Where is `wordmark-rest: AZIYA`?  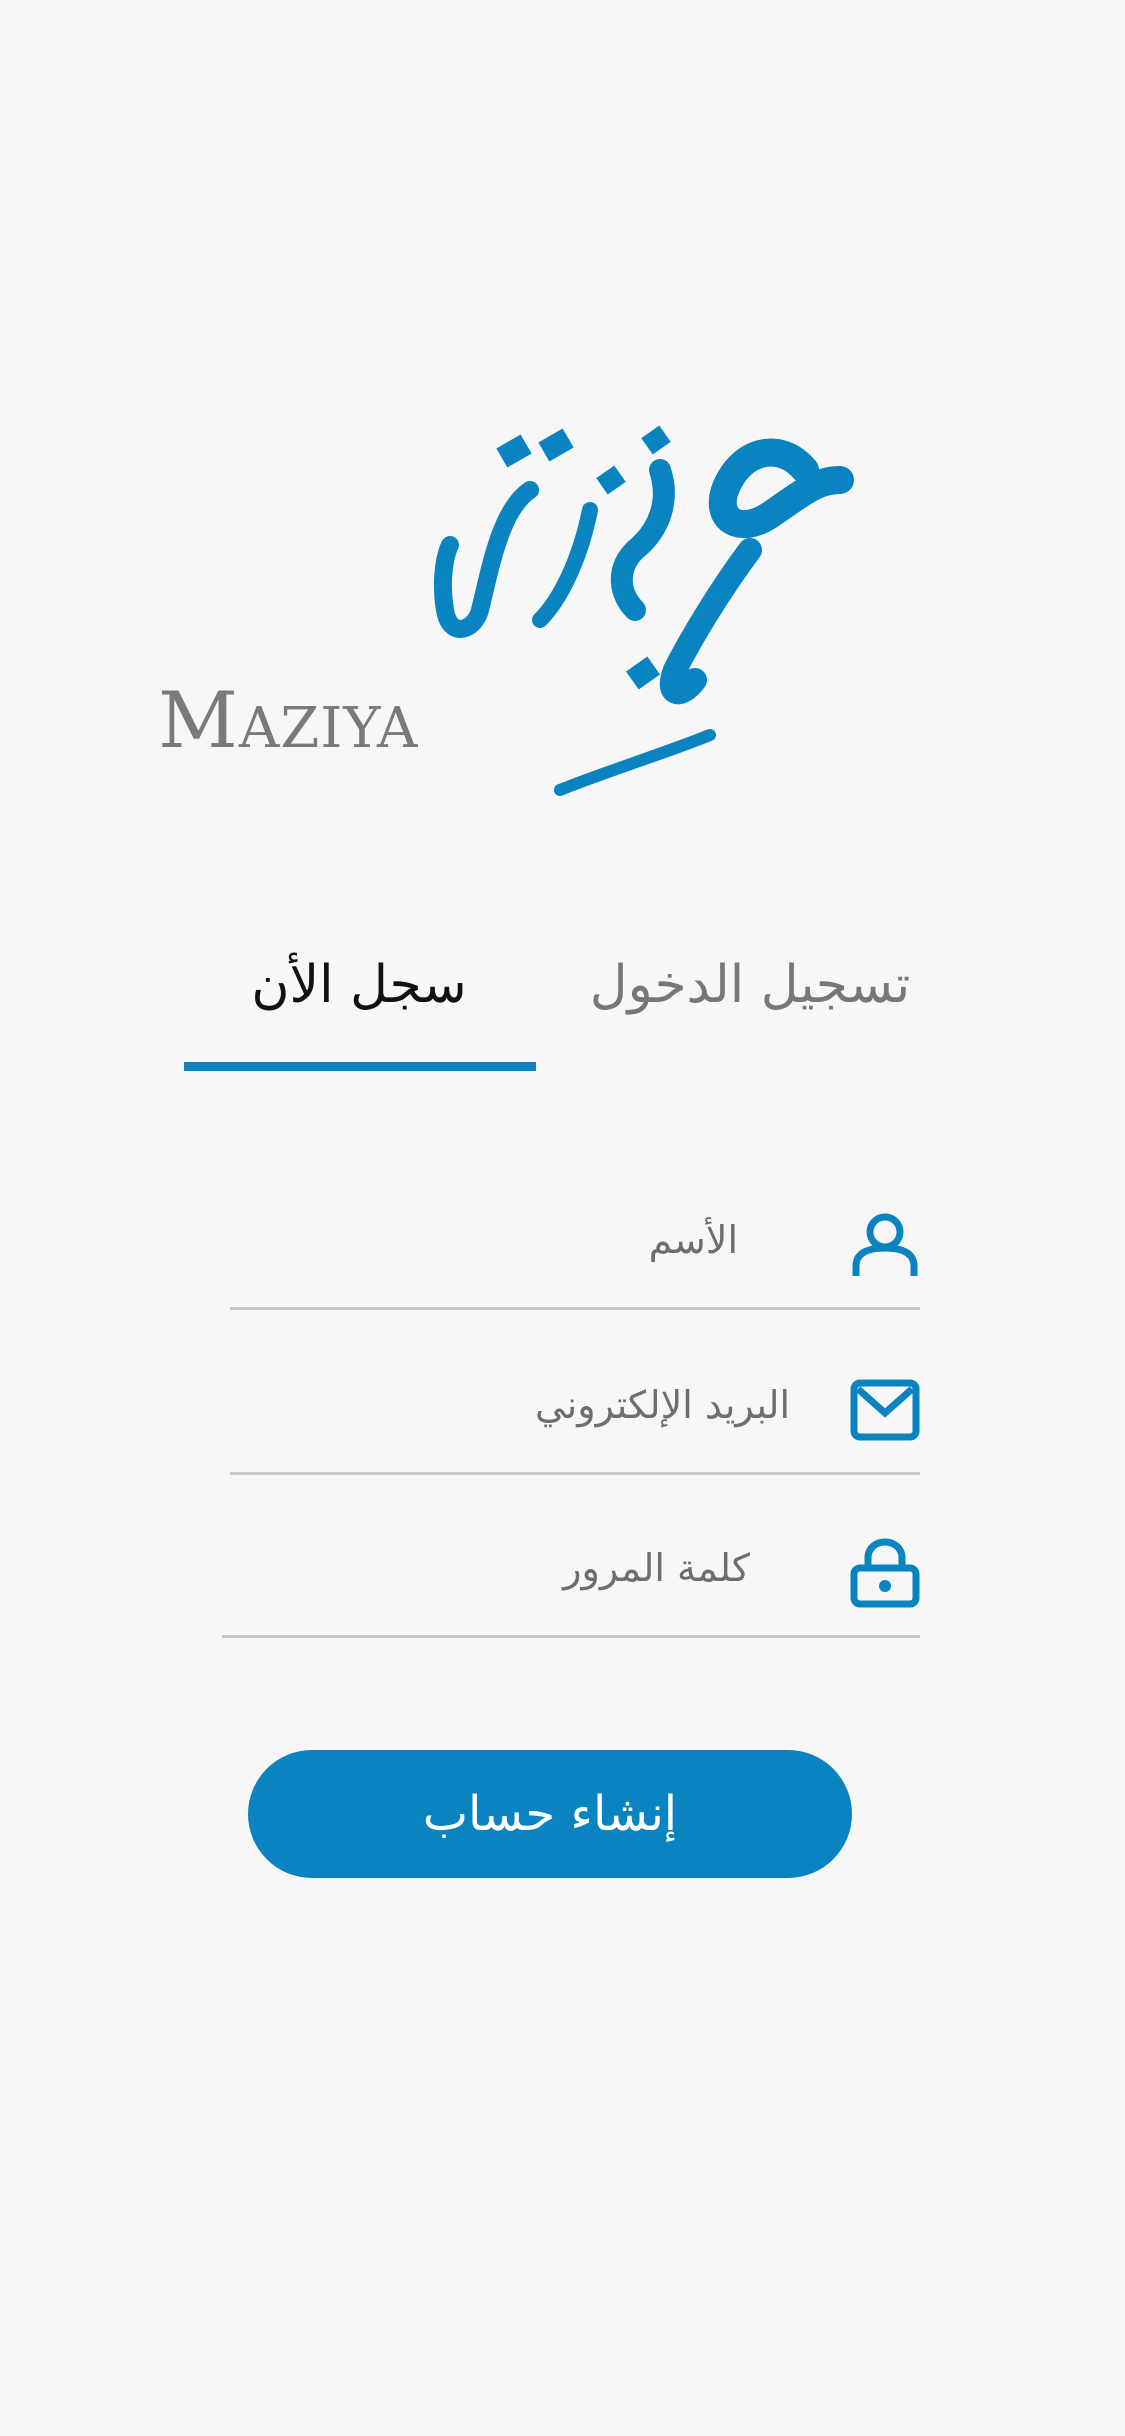 wordmark-rest: AZIYA is located at coordinates (328, 728).